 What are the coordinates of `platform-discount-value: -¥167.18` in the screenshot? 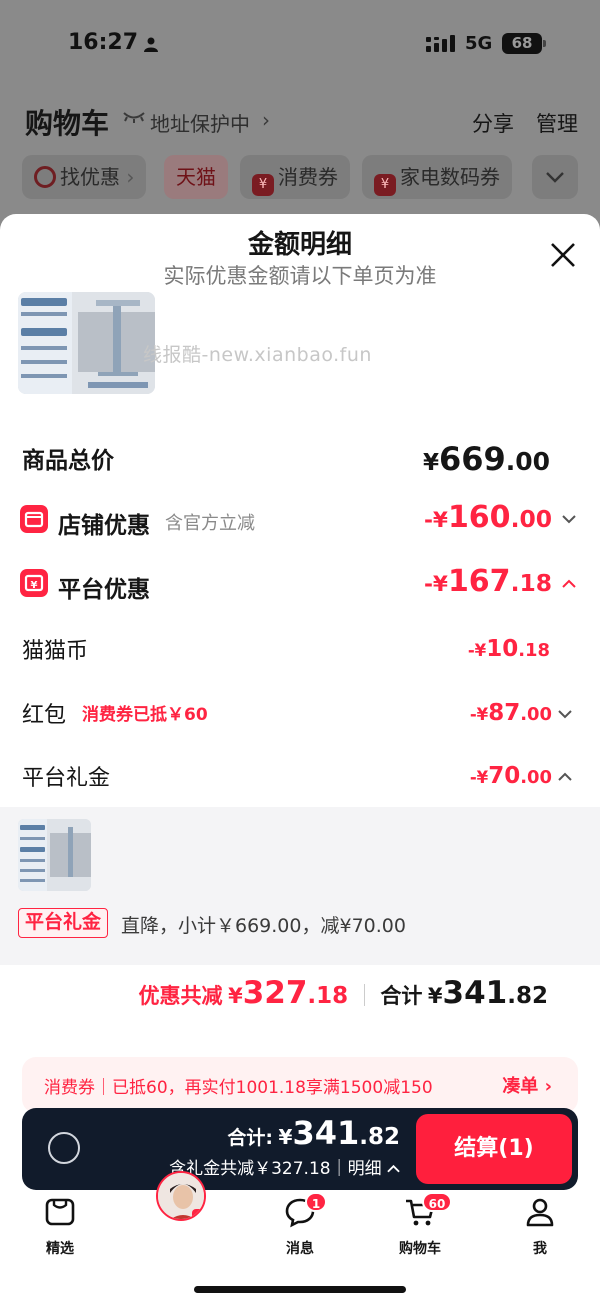 It's located at (488, 581).